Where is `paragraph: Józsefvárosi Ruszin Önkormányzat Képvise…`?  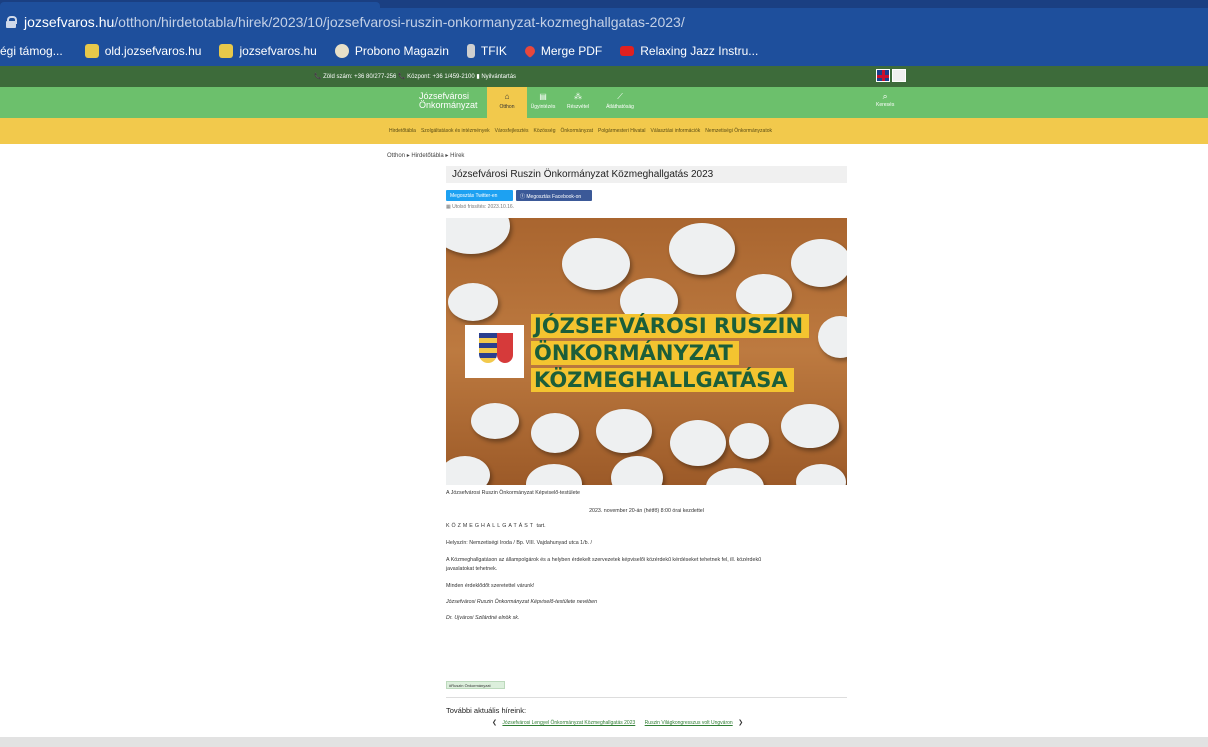 paragraph: Józsefvárosi Ruszin Önkormányzat Képvise… is located at coordinates (522, 602).